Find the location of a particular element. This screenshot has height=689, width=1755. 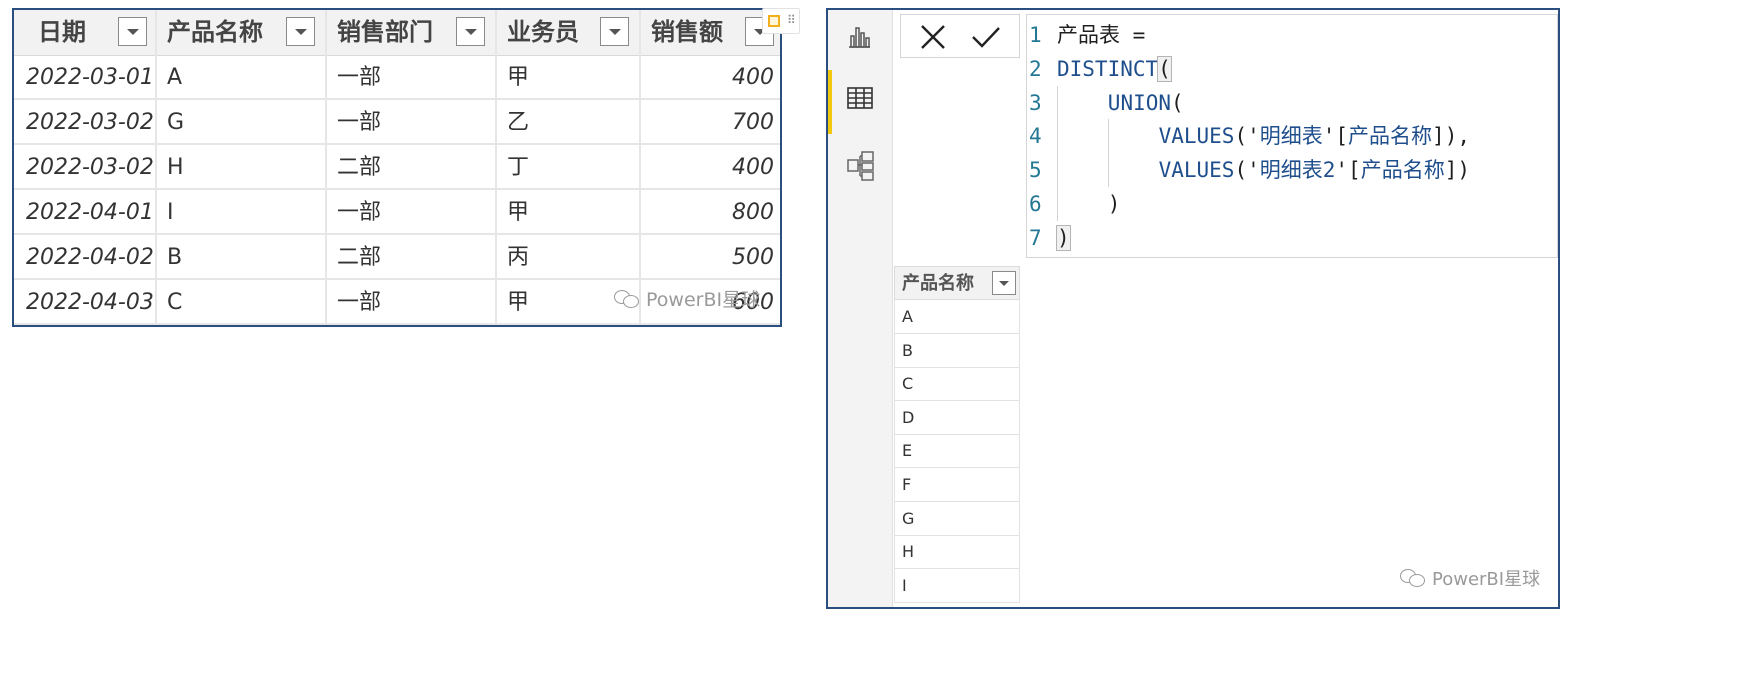

code-text: VALUES('明细表2'[产品名称]) is located at coordinates (1314, 170).